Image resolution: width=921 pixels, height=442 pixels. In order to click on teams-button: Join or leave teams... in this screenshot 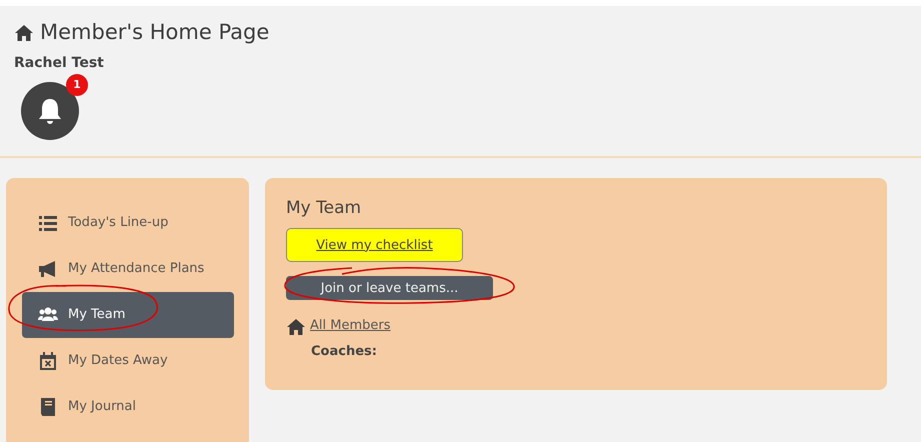, I will do `click(389, 288)`.